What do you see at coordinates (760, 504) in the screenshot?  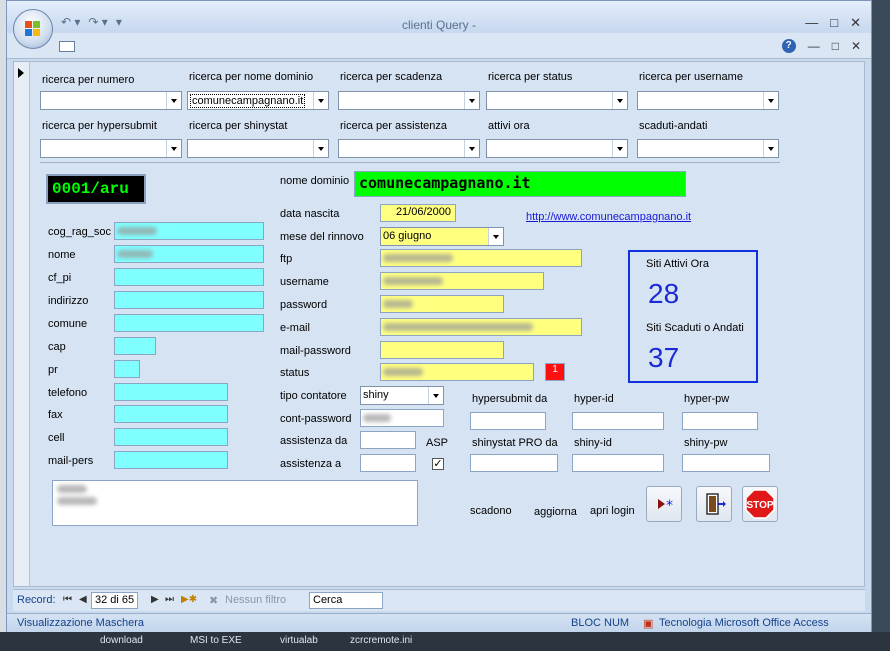 I see `stop-button: STOP` at bounding box center [760, 504].